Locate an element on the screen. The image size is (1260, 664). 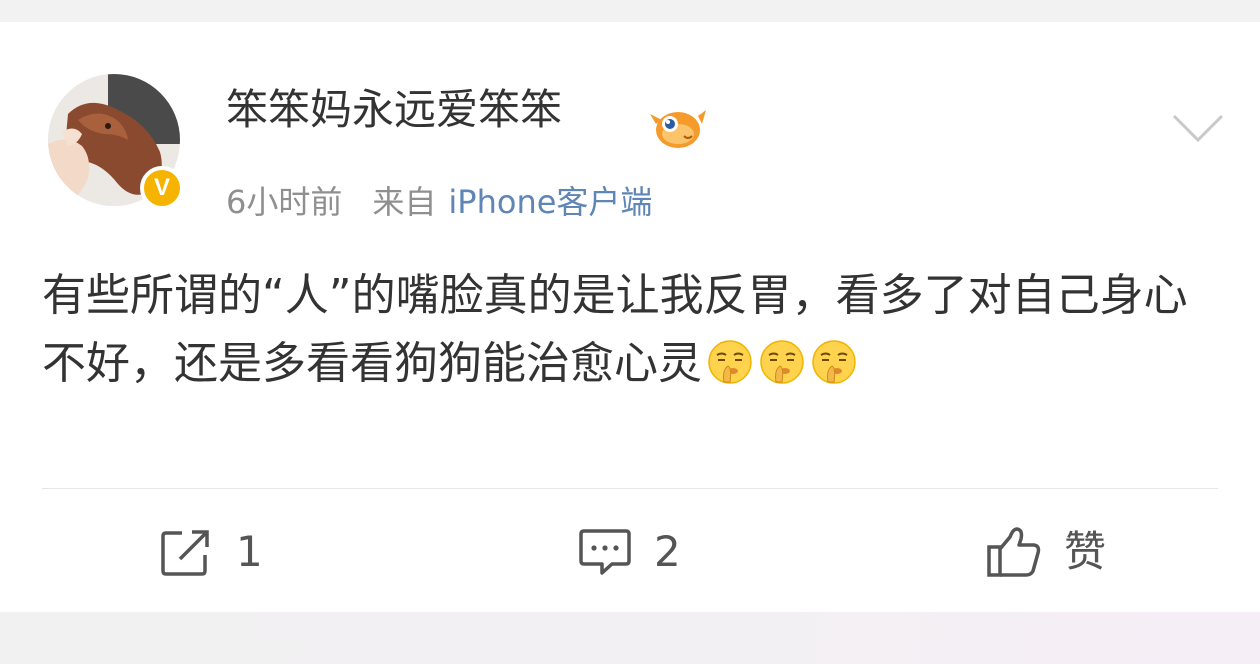
comment-icon is located at coordinates (605, 552).